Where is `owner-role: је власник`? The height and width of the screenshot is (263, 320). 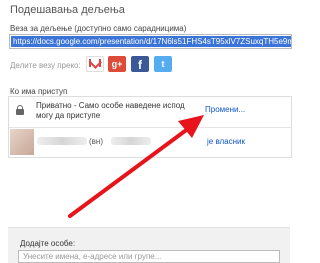
owner-role: је власник is located at coordinates (226, 141).